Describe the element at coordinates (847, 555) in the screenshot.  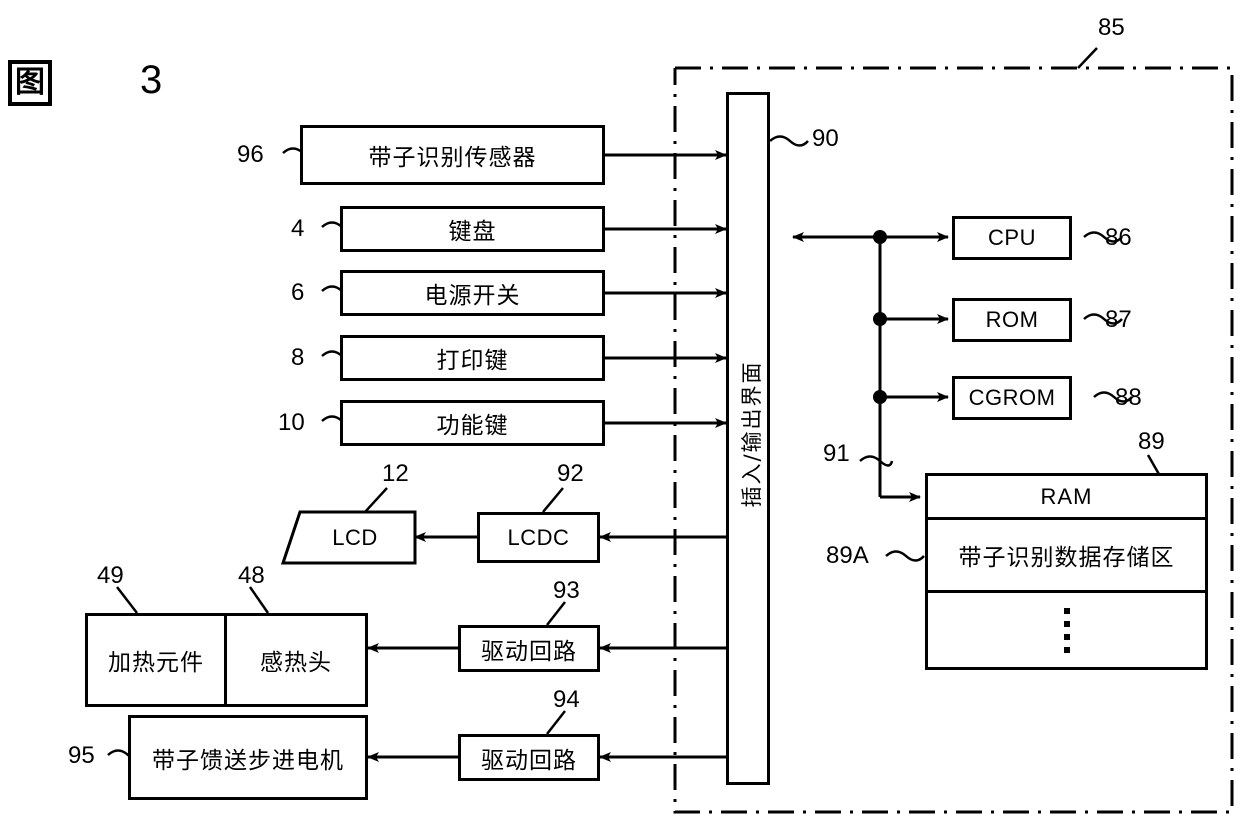
I see `ref-89A: 89A` at that location.